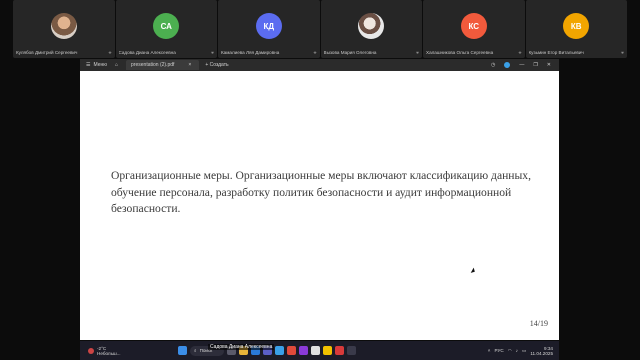  I want to click on tab-pdf: presentation (2).pdf ×, so click(163, 65).